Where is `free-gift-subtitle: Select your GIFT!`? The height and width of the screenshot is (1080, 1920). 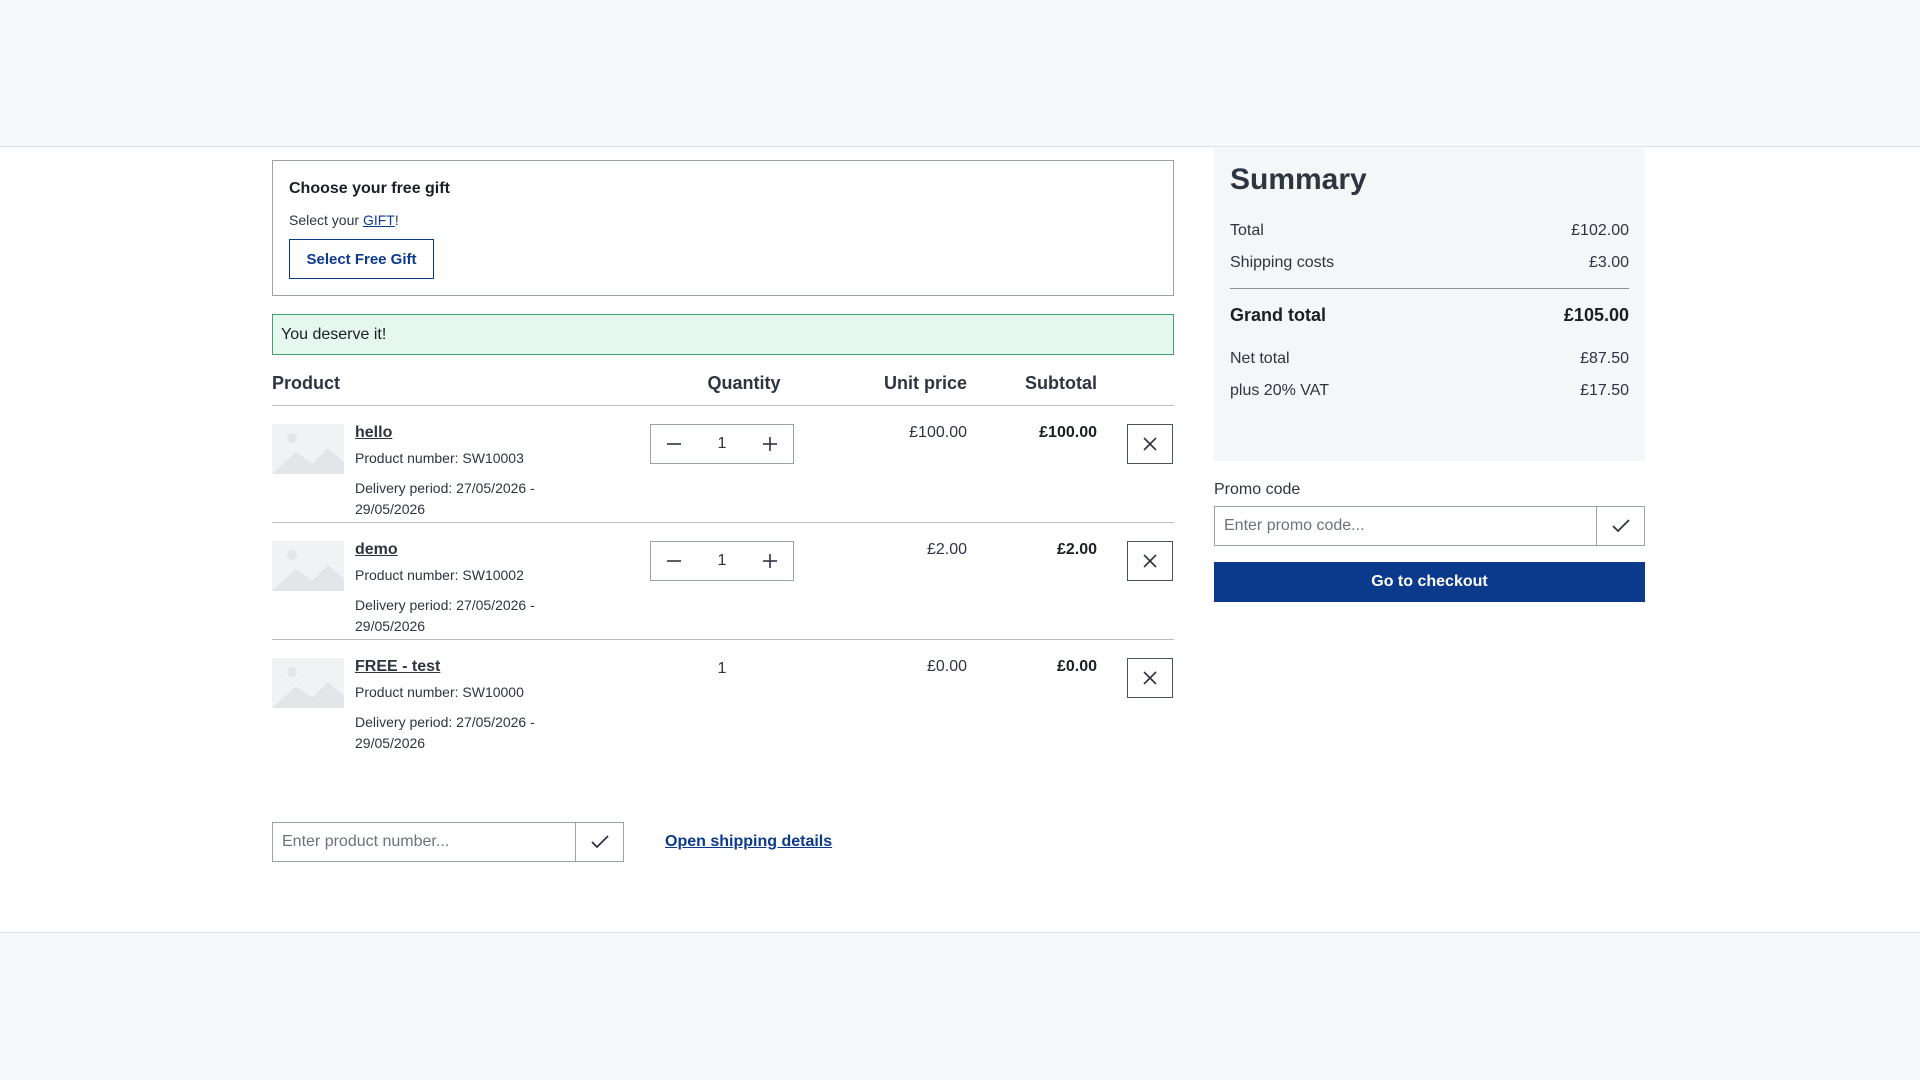 free-gift-subtitle: Select your GIFT! is located at coordinates (344, 220).